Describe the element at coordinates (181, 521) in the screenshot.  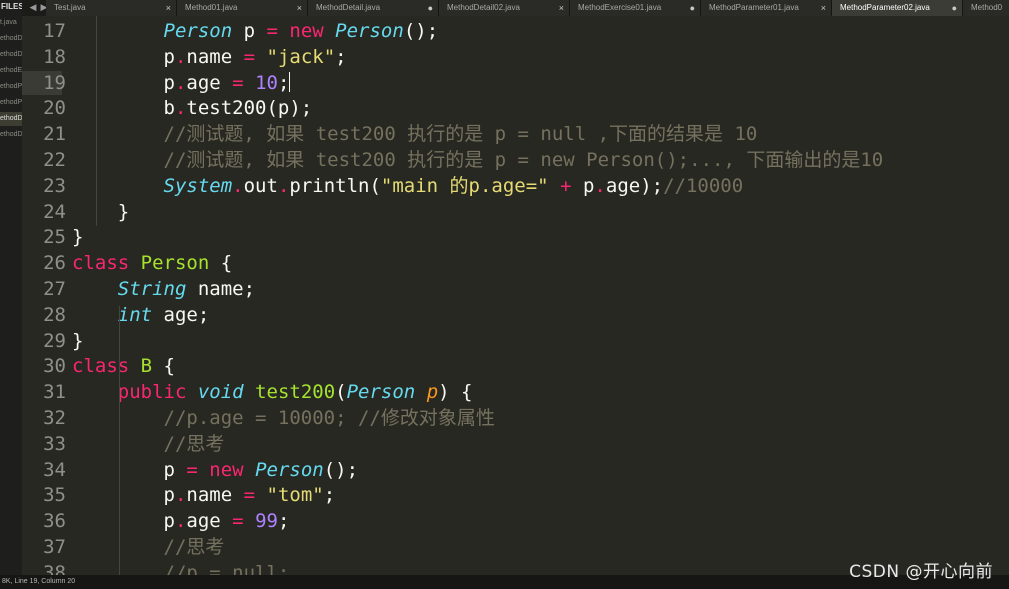
I see `code-text: p.age = 99;` at that location.